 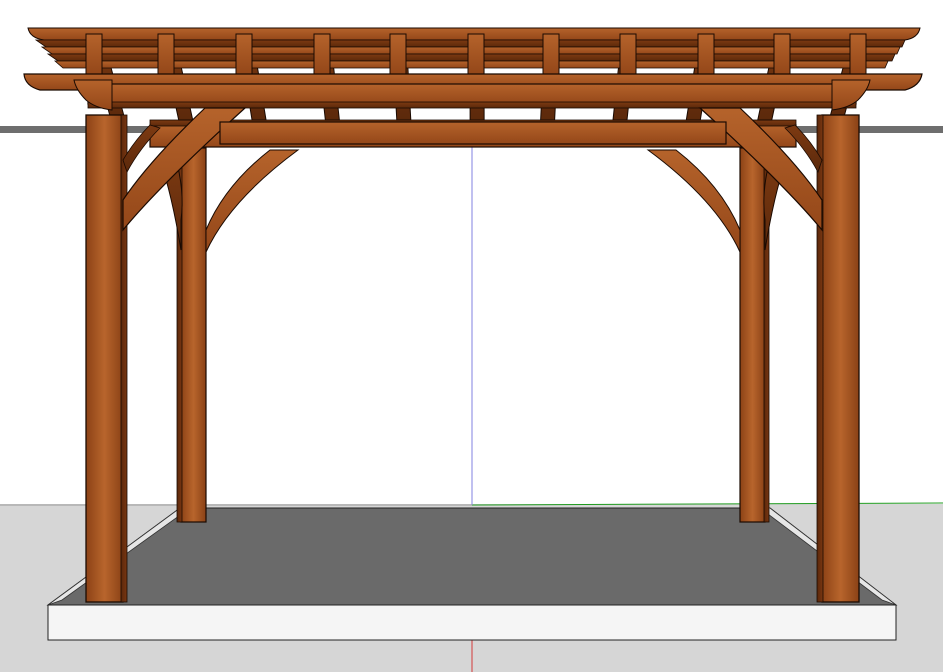 What do you see at coordinates (473, 133) in the screenshot?
I see `front-tie-beam` at bounding box center [473, 133].